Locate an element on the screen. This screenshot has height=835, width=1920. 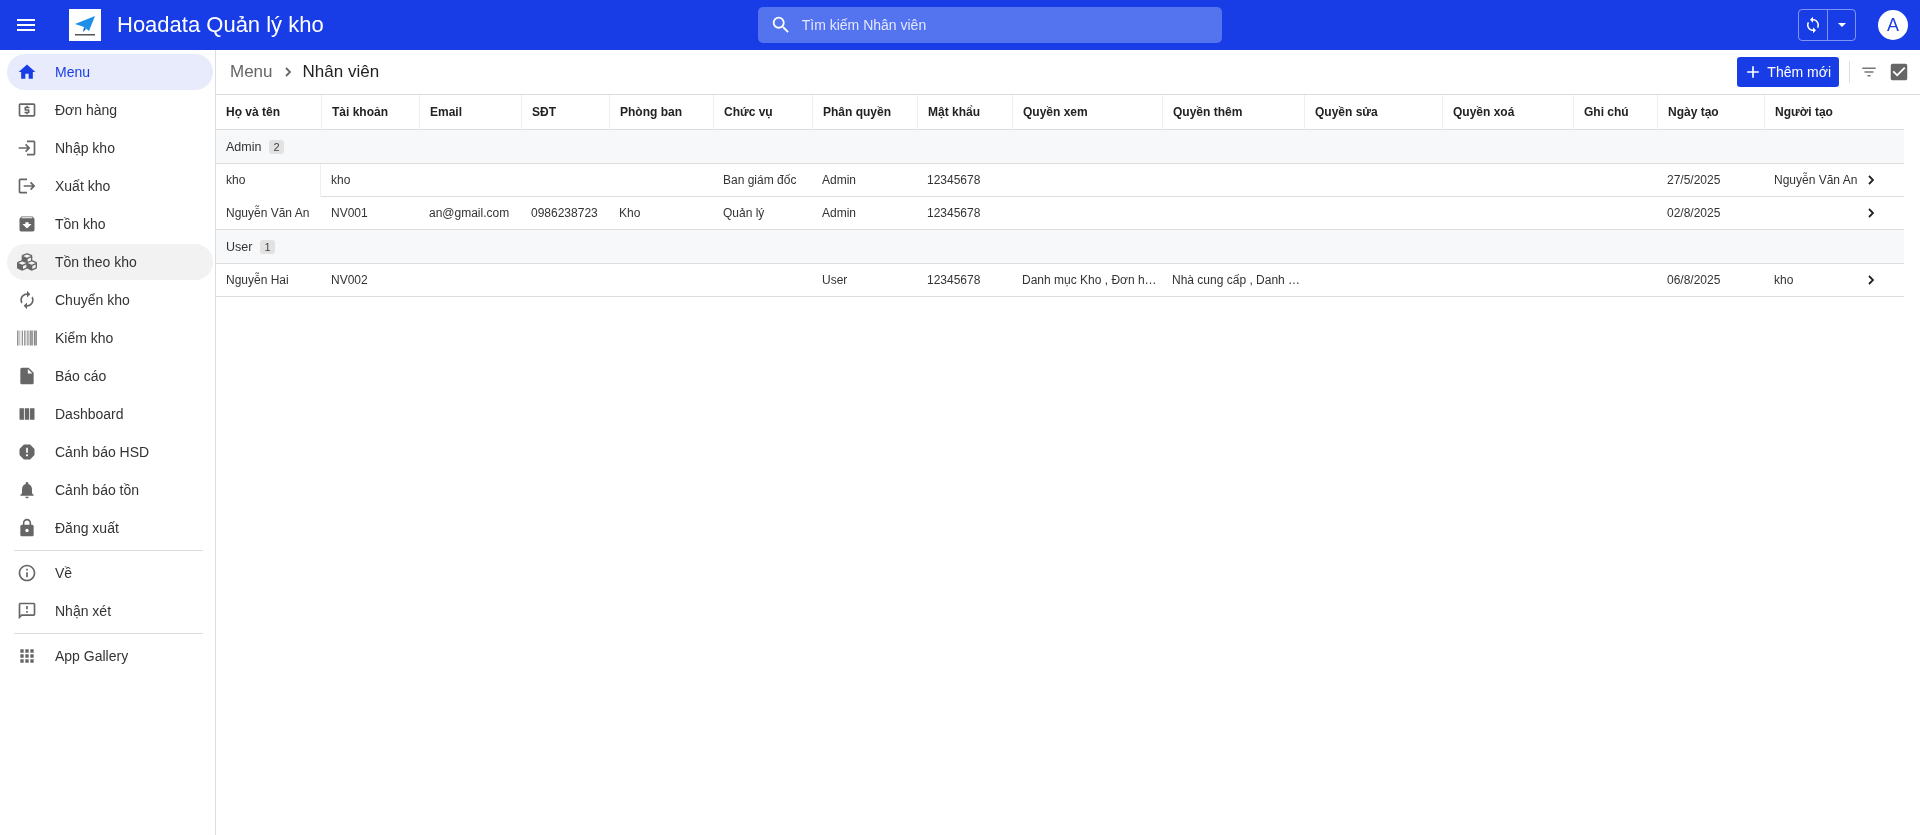
table-cell: Nguyễn Văn An is located at coordinates (1814, 180).